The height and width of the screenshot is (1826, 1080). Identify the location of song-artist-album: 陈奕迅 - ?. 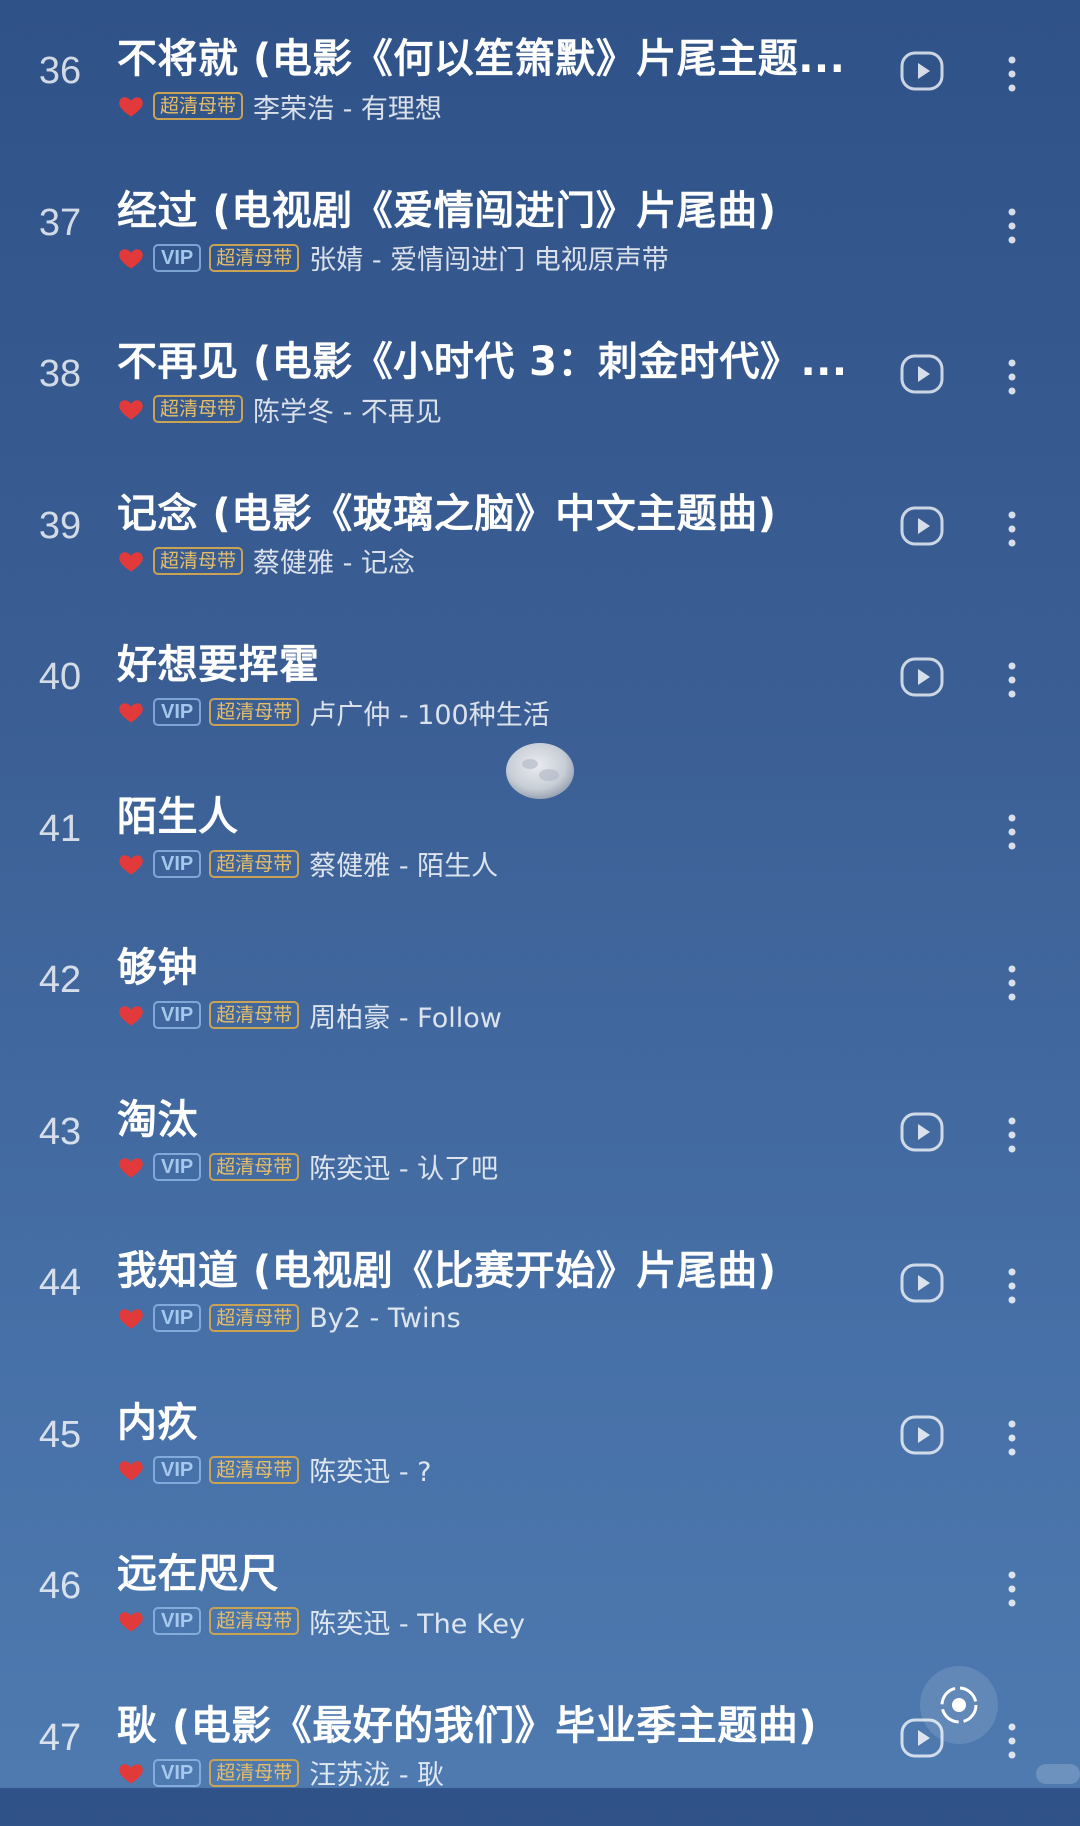
(370, 1472).